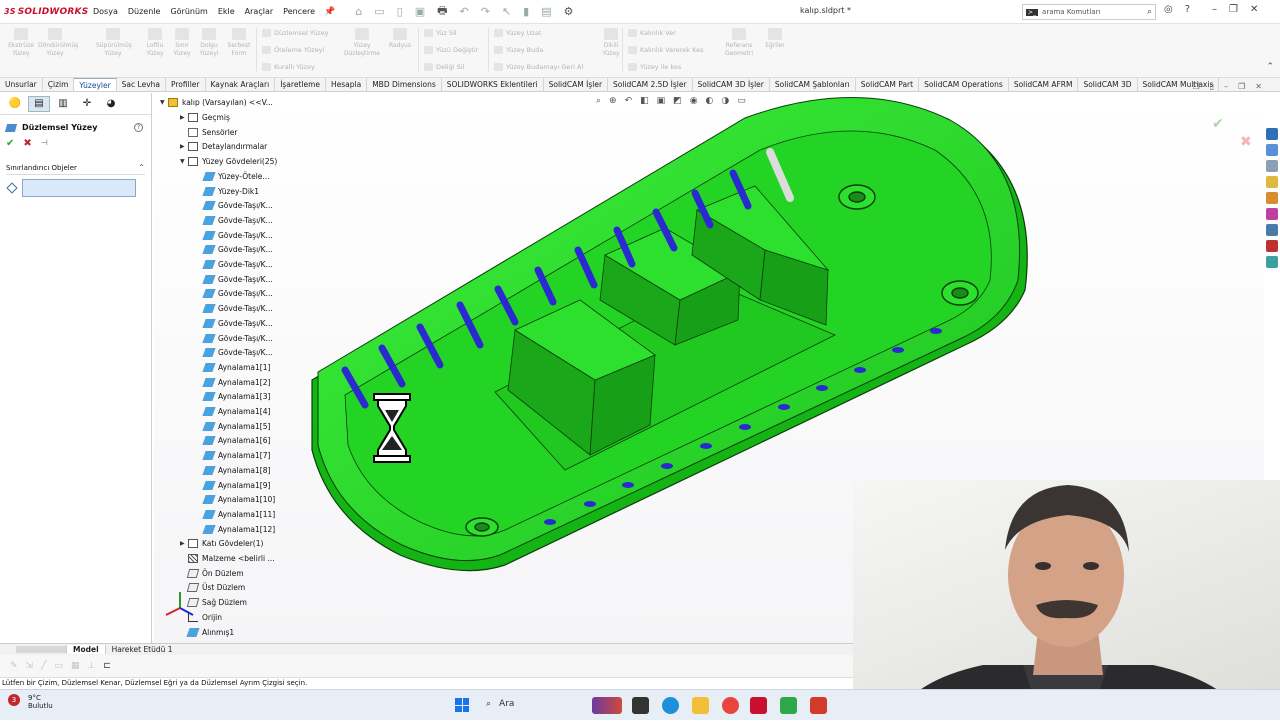  Describe the element at coordinates (186, 84) in the screenshot. I see `tab-profiller: Profiller` at that location.